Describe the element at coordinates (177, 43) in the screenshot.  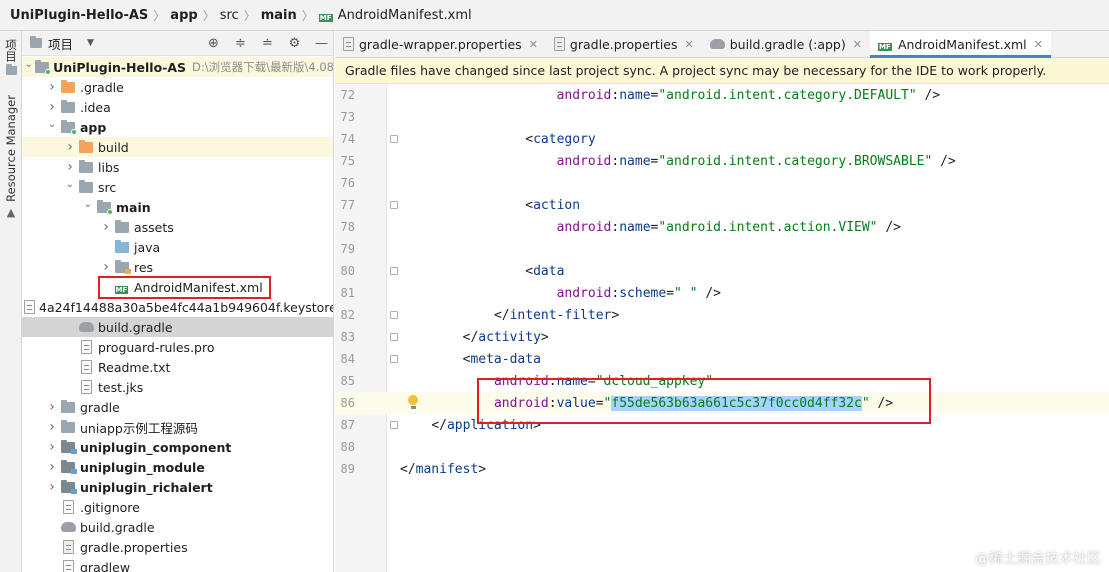
I see `project-panel-header: 项目 ▼ ⊕ ≑ ≐ ⚙ —` at that location.